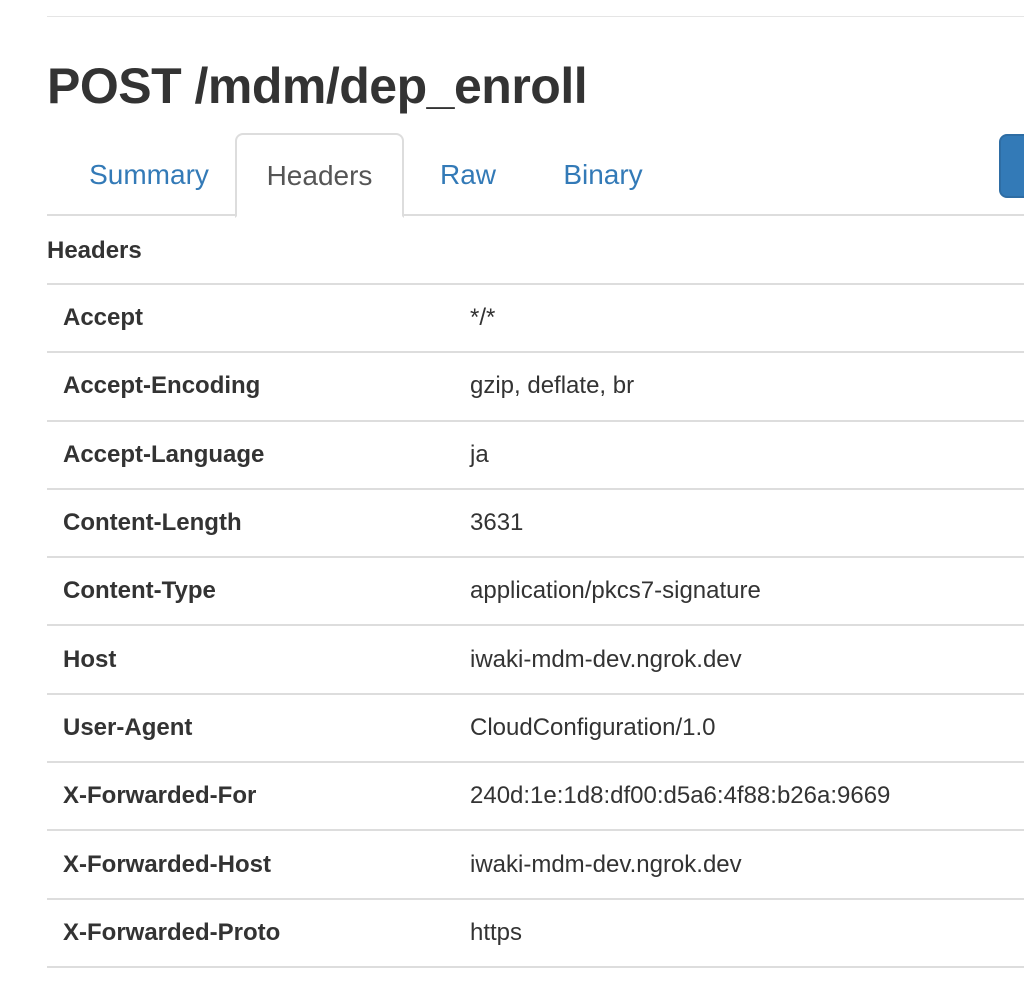 The height and width of the screenshot is (998, 1024). Describe the element at coordinates (603, 174) in the screenshot. I see `tab-binary: Binary` at that location.